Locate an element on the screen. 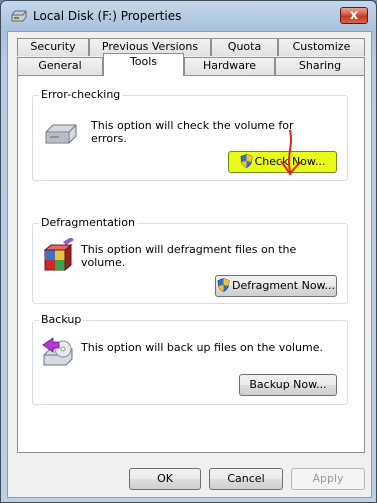 Image resolution: width=377 pixels, height=503 pixels. disk-check-icon is located at coordinates (61, 134).